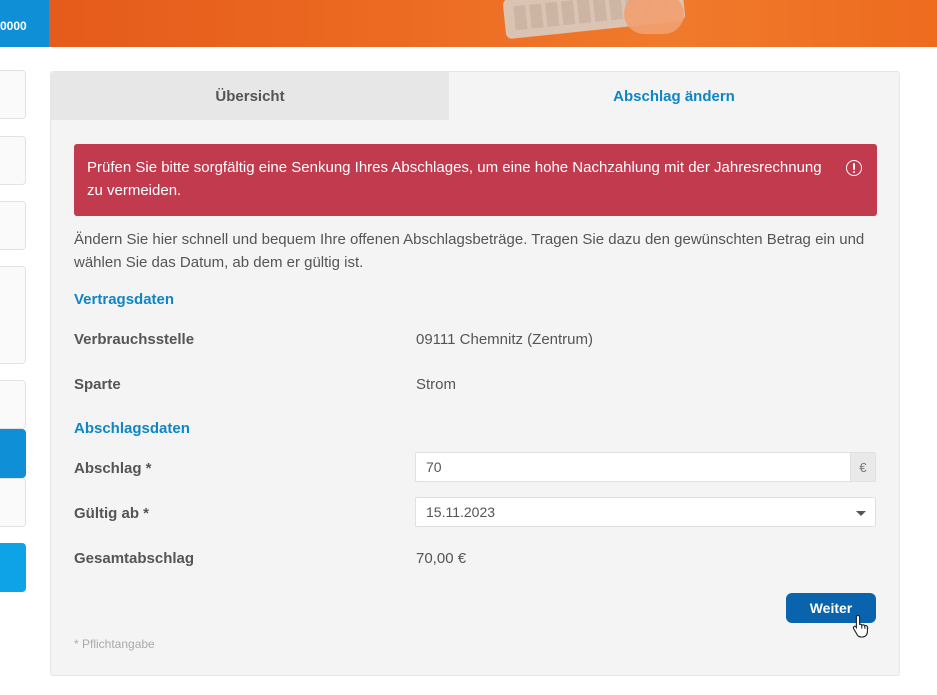 The height and width of the screenshot is (695, 937). I want to click on hand-illustration, so click(654, 17).